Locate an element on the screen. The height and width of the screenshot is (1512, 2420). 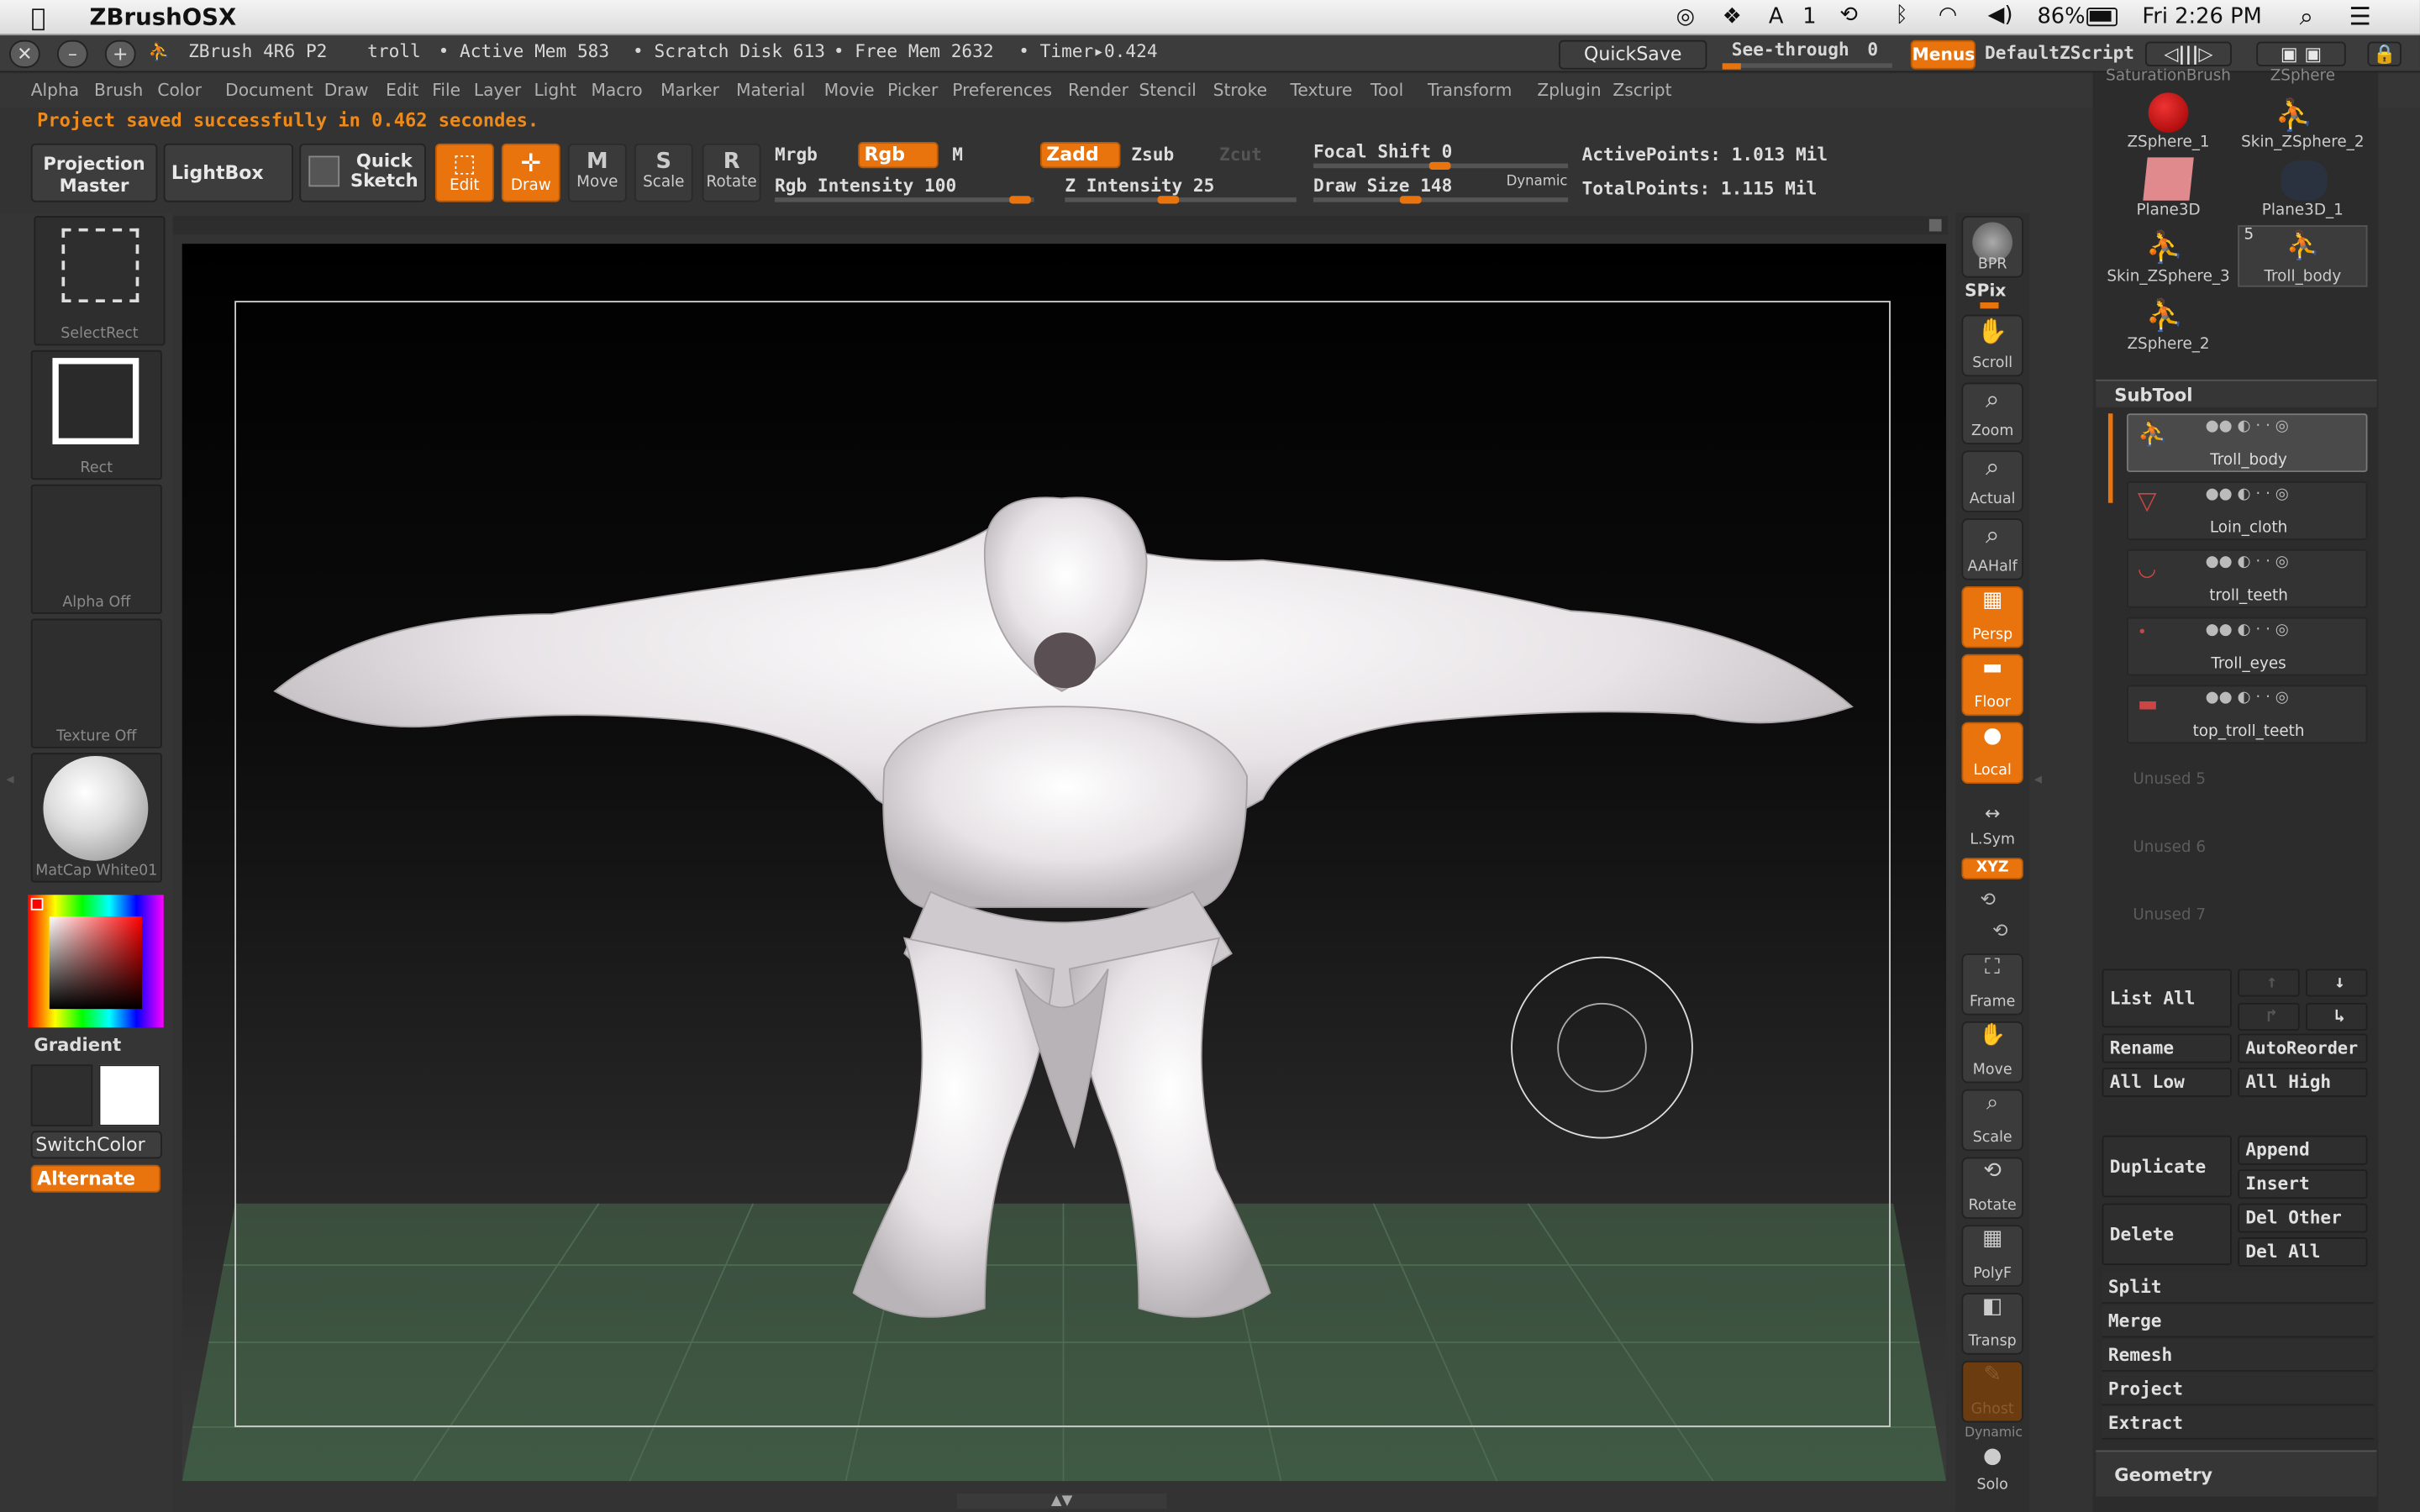
mrgb-toggle: Mrgb is located at coordinates (796, 154).